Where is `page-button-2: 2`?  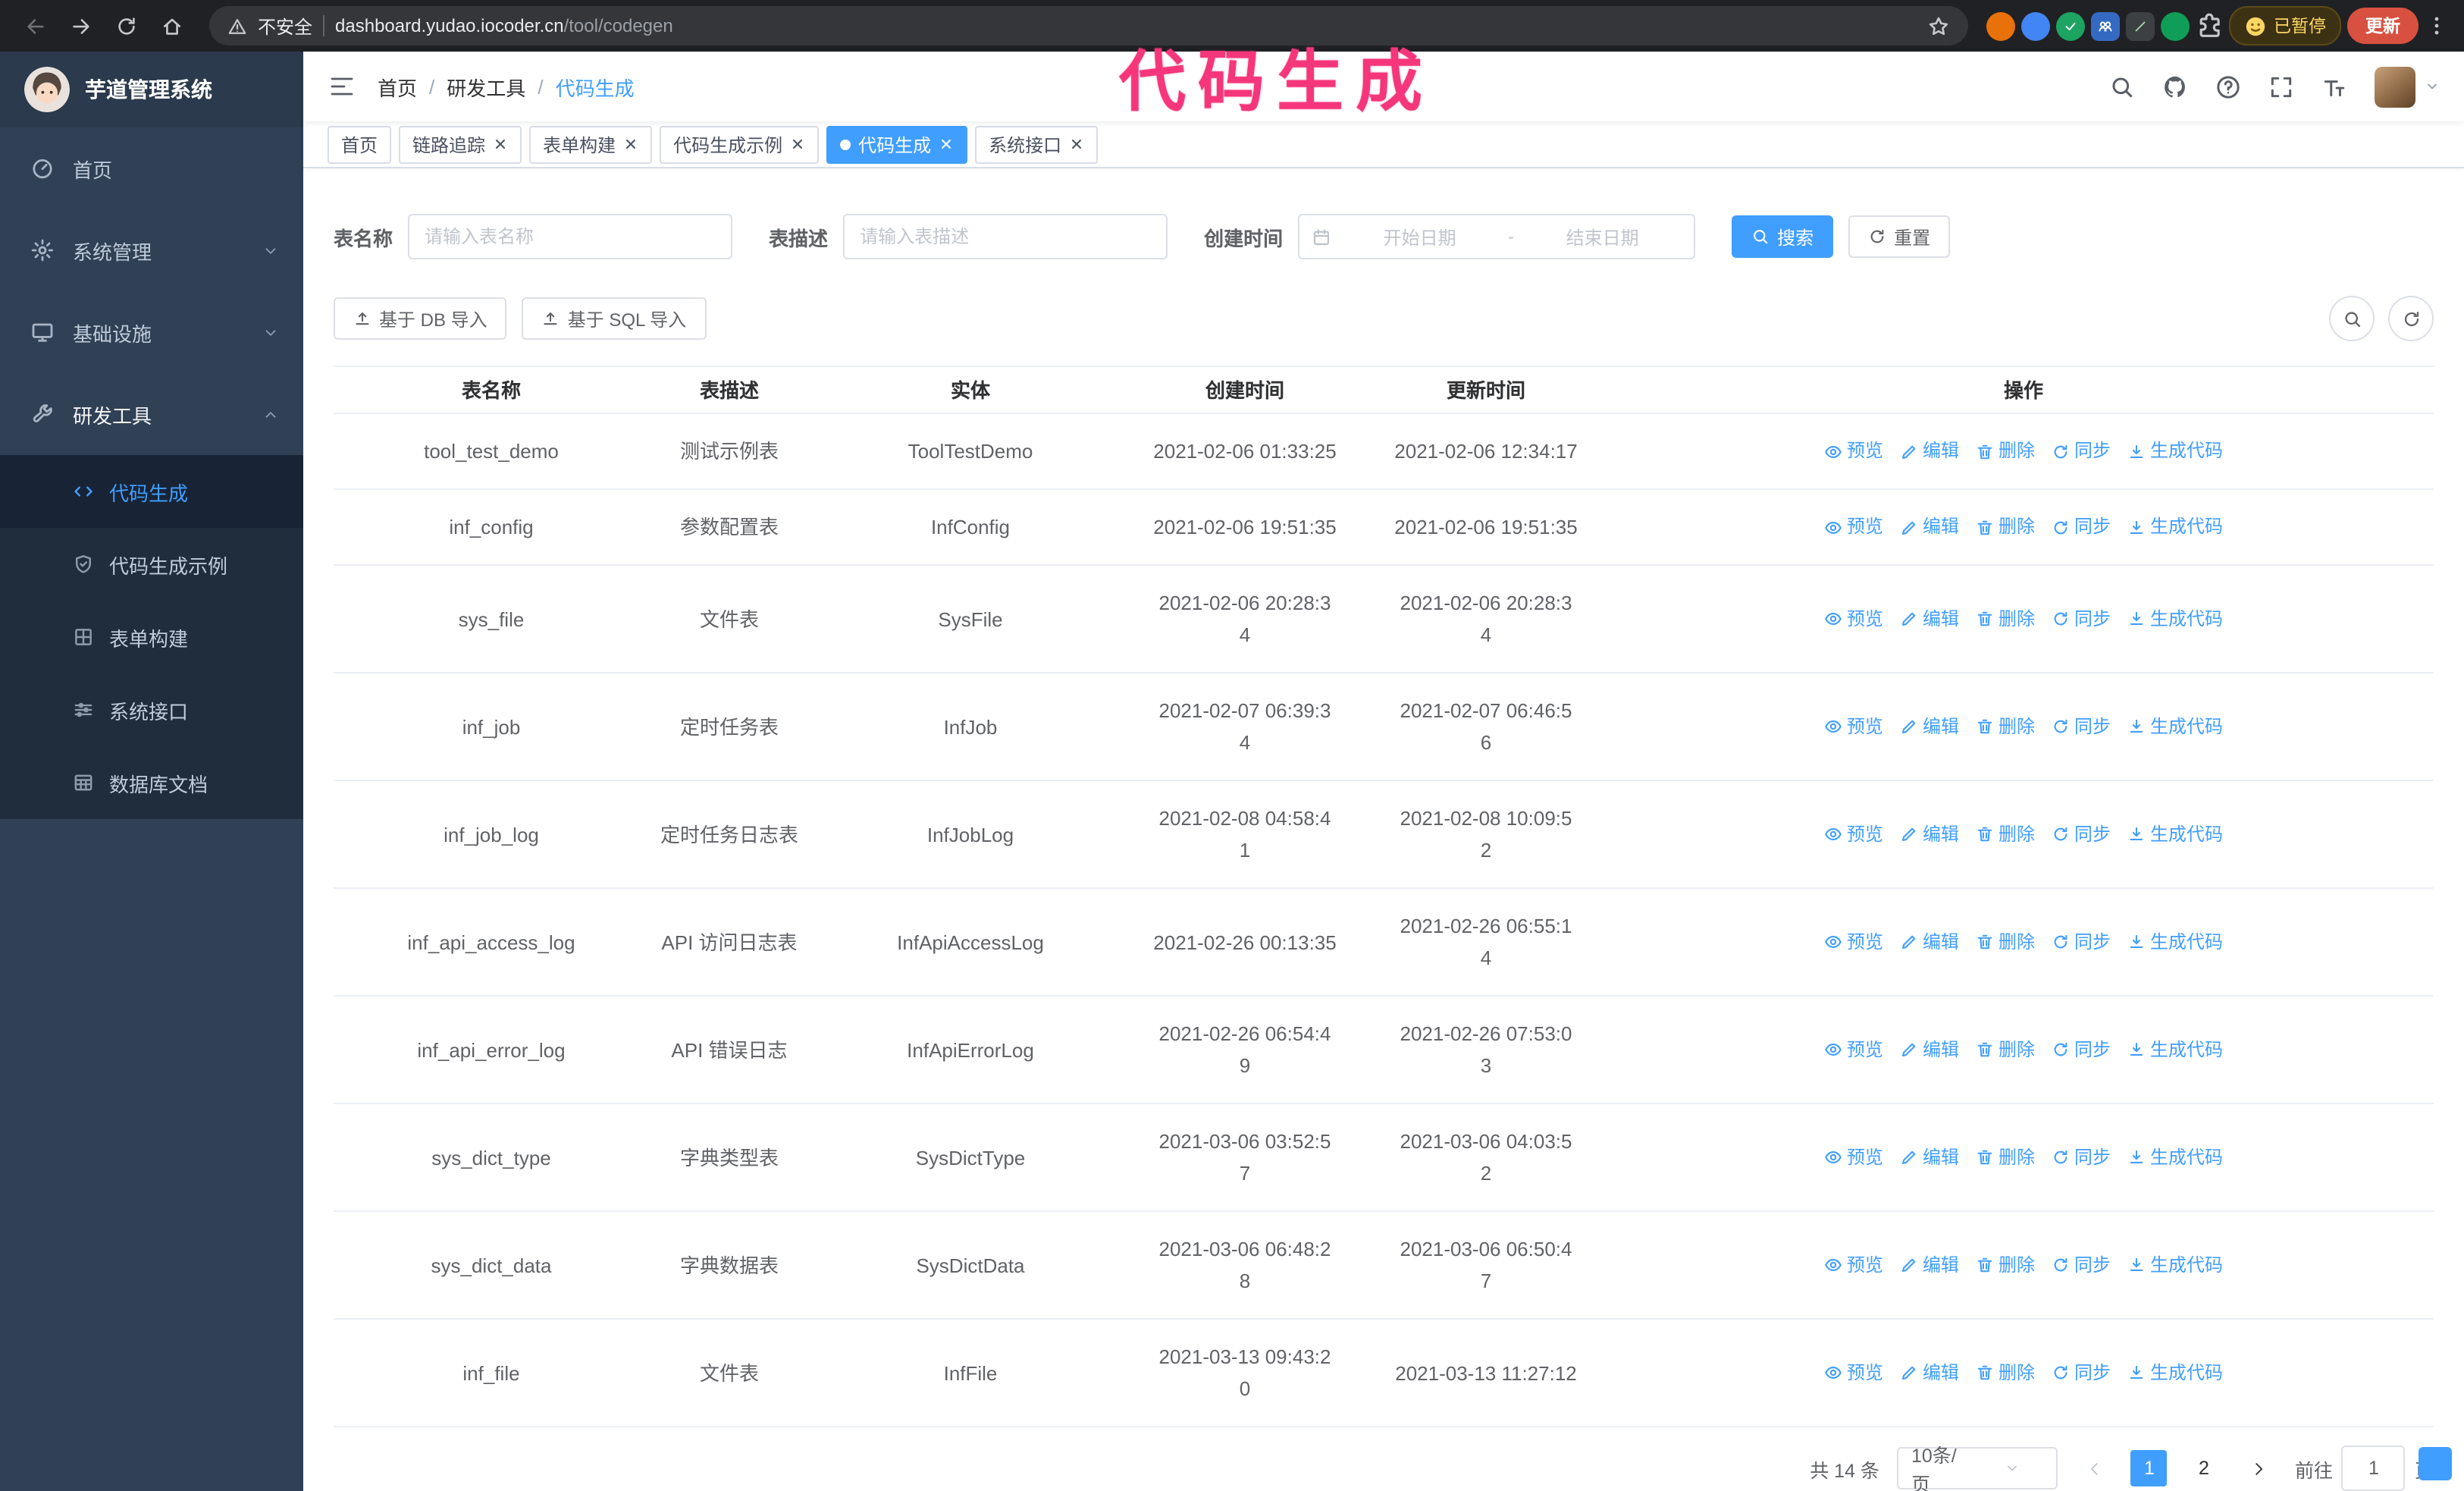 page-button-2: 2 is located at coordinates (2204, 1468).